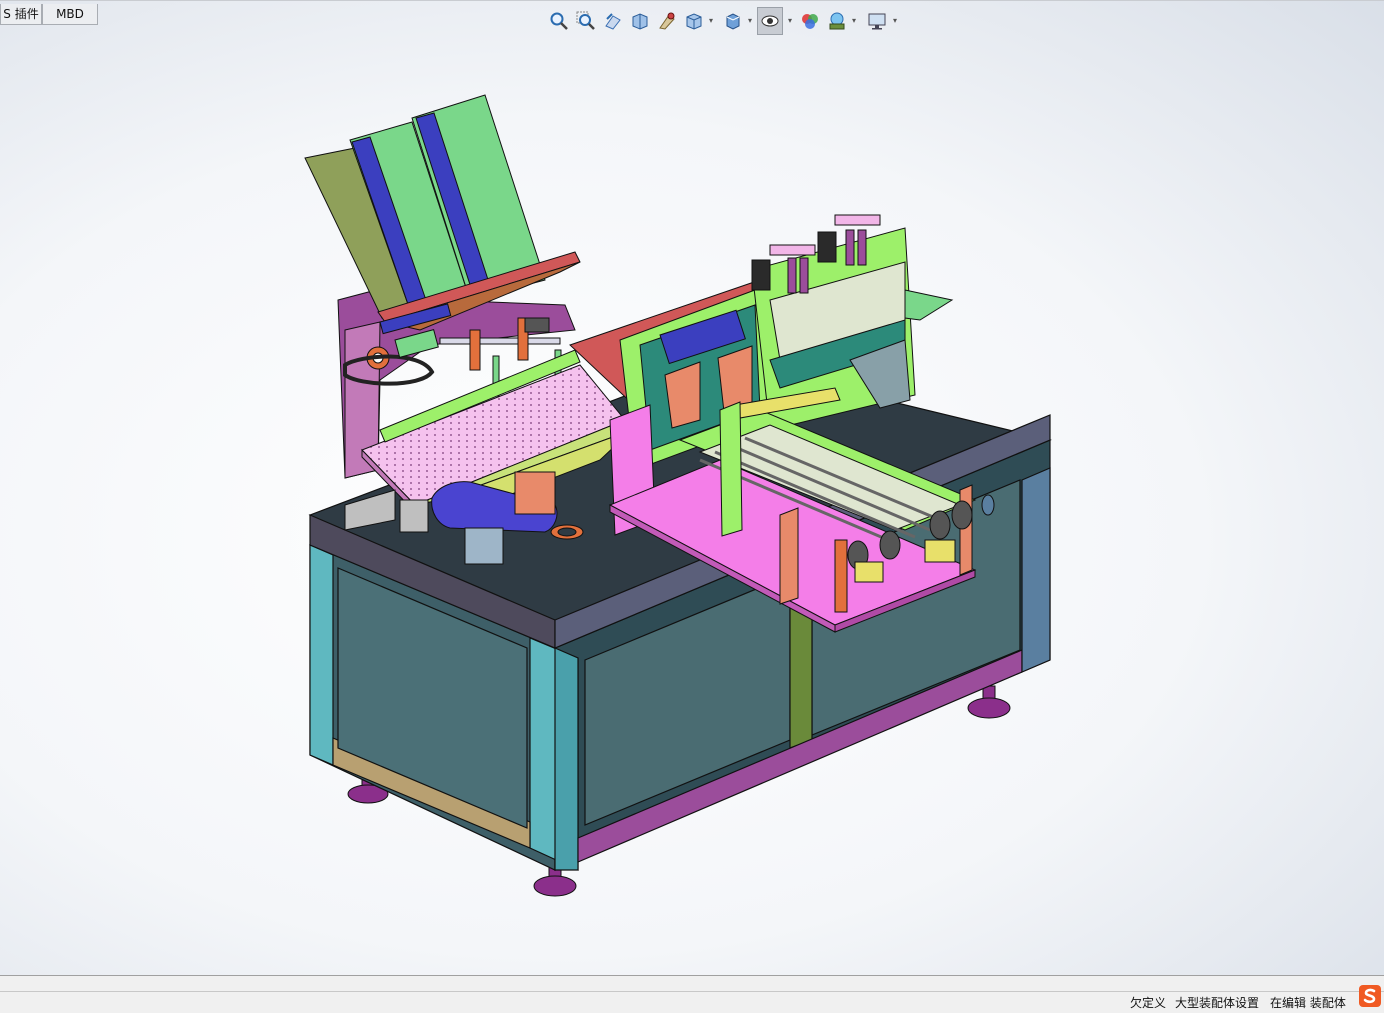 The width and height of the screenshot is (1384, 1013). What do you see at coordinates (810, 21) in the screenshot?
I see `edit-appearance-icon` at bounding box center [810, 21].